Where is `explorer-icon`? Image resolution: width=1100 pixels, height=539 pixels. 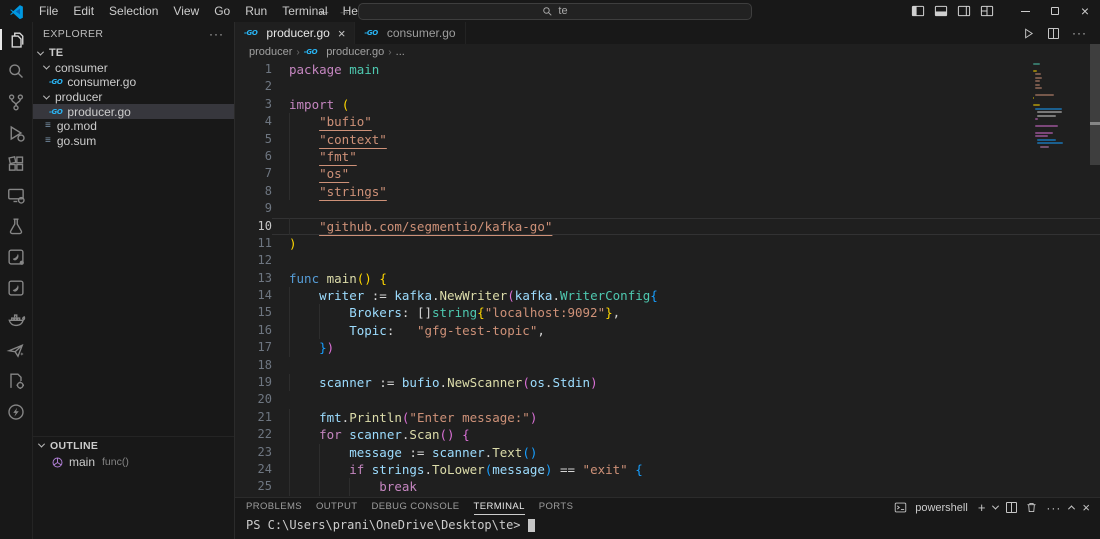
explorer-icon is located at coordinates (17, 39).